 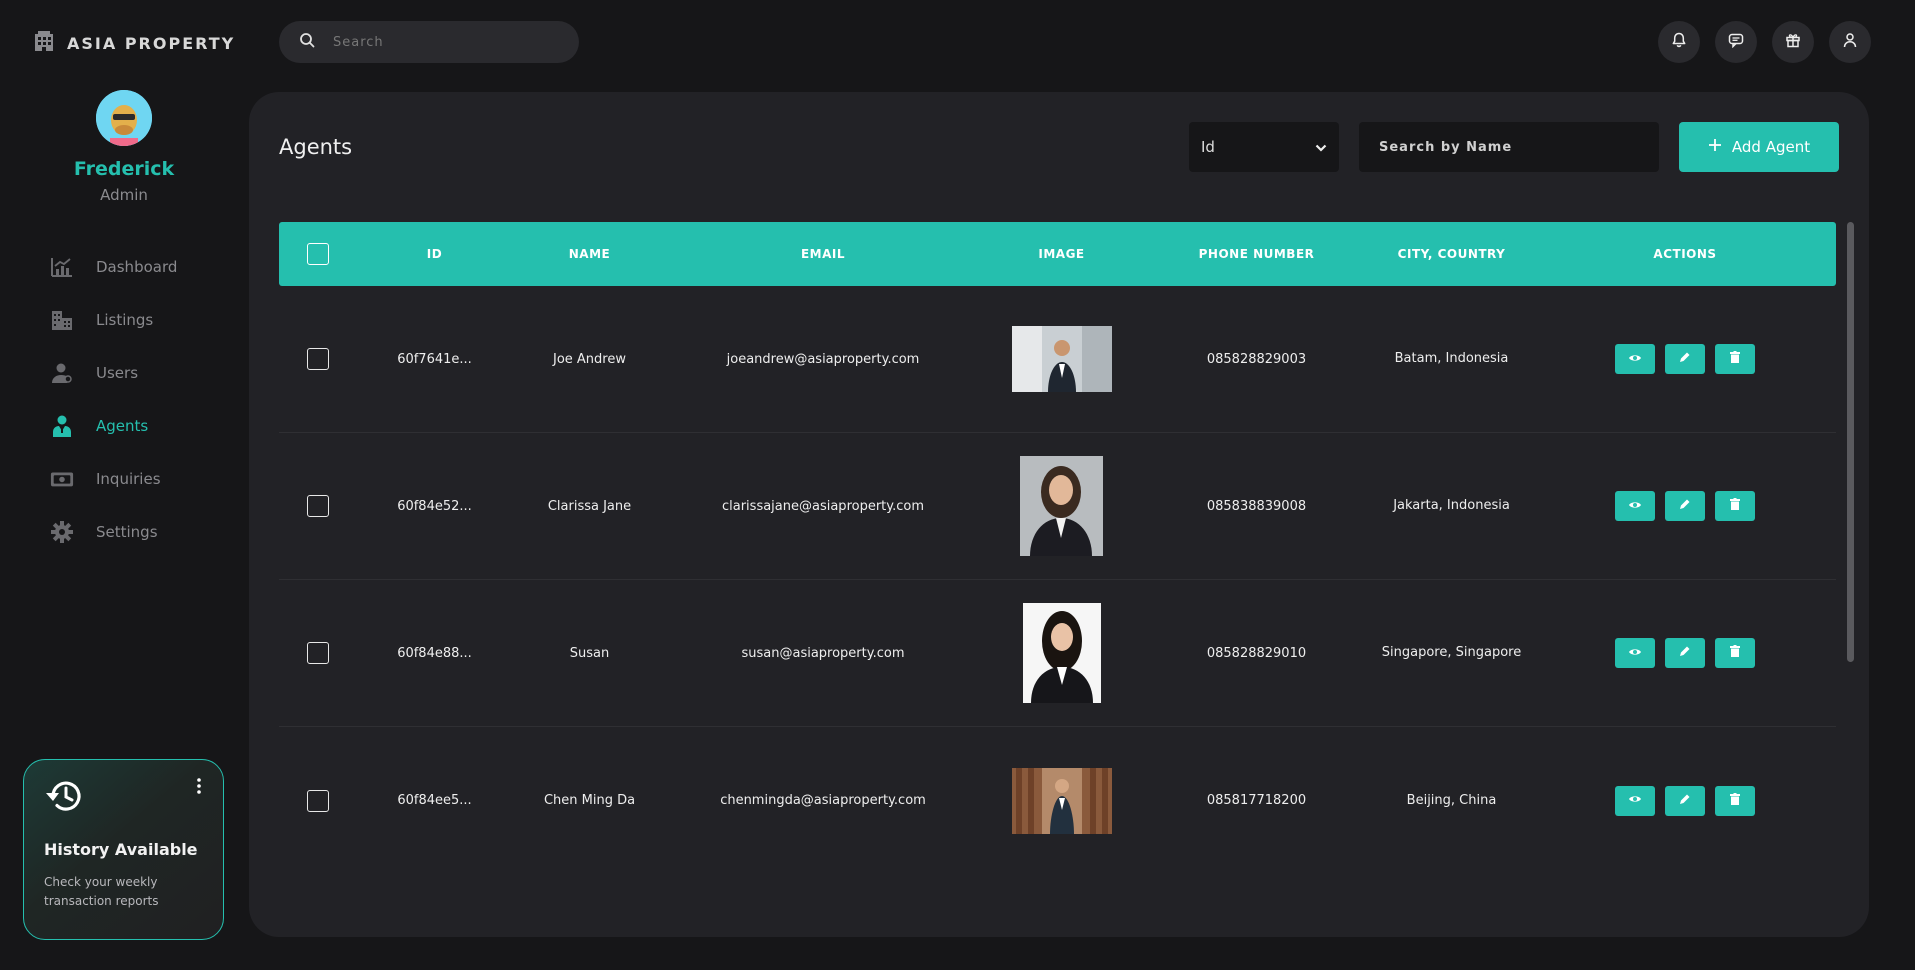 I want to click on more-options-icon, so click(x=199, y=788).